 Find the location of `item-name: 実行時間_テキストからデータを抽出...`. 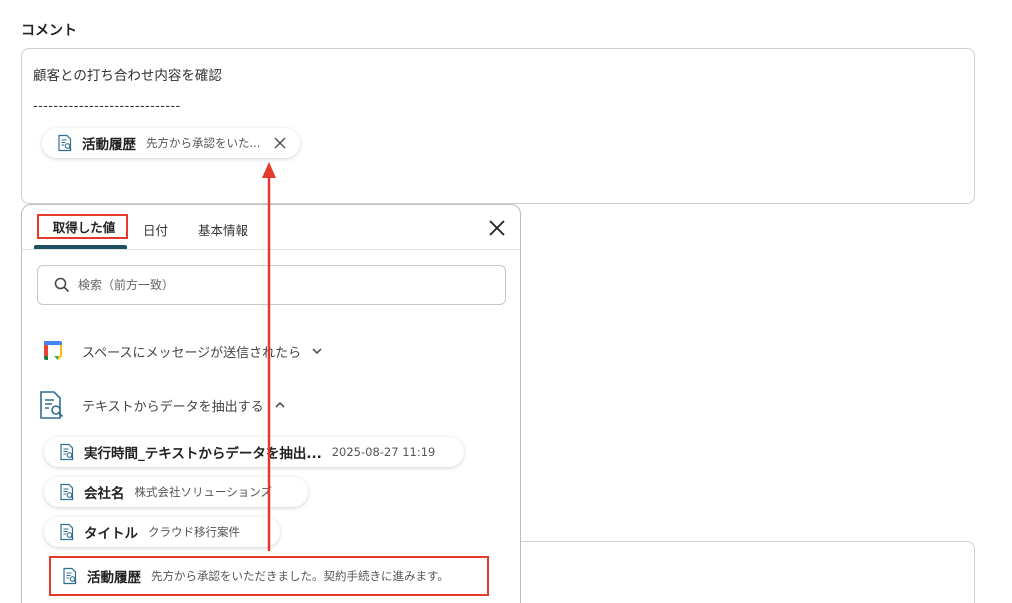

item-name: 実行時間_テキストからデータを抽出... is located at coordinates (203, 454).